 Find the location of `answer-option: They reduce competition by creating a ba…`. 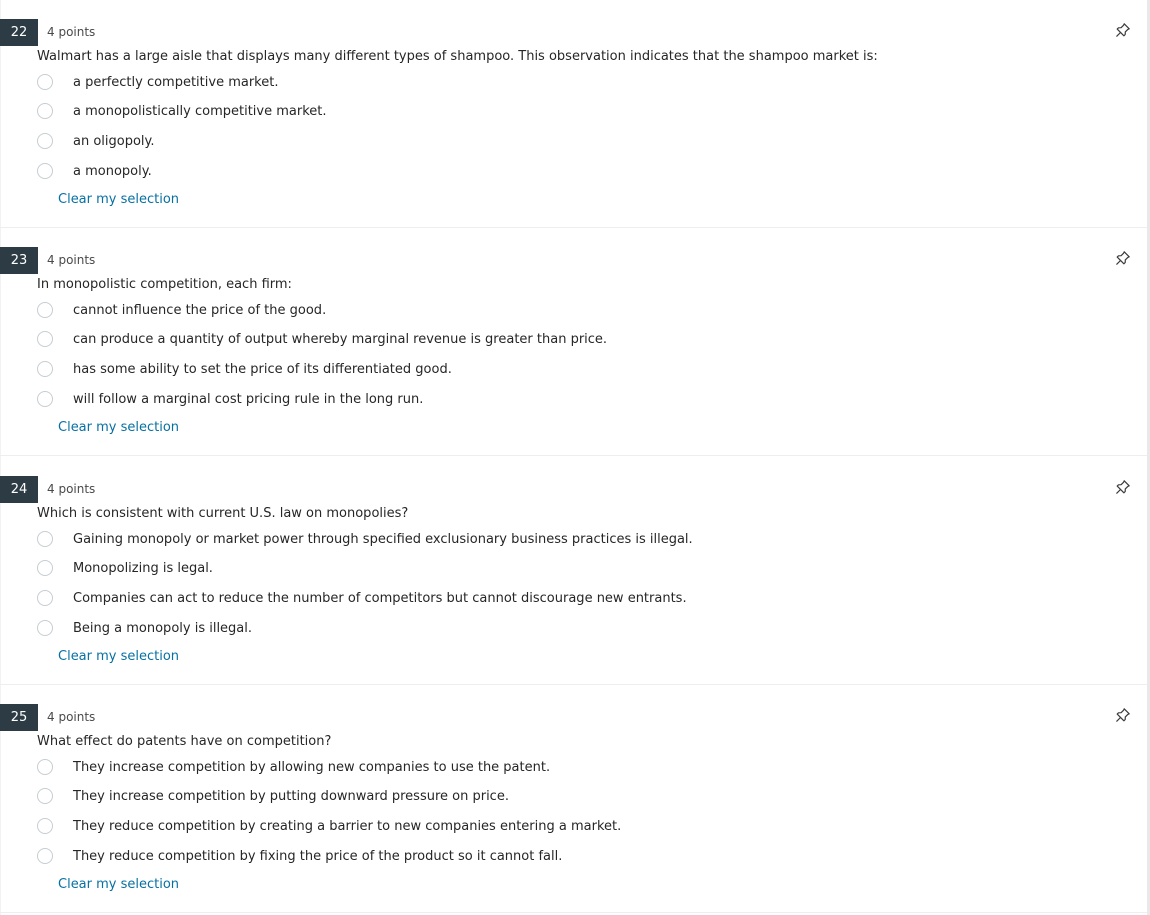

answer-option: They reduce competition by creating a ba… is located at coordinates (487, 828).